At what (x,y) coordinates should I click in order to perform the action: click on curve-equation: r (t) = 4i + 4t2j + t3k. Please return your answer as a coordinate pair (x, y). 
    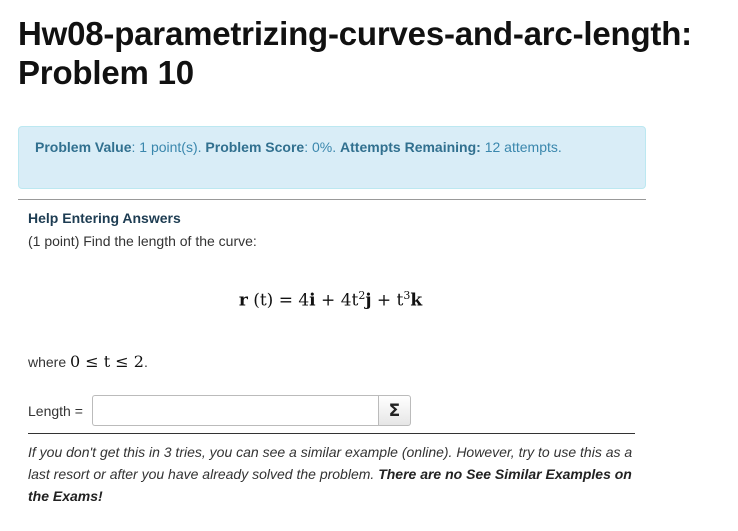
    Looking at the image, I should click on (330, 300).